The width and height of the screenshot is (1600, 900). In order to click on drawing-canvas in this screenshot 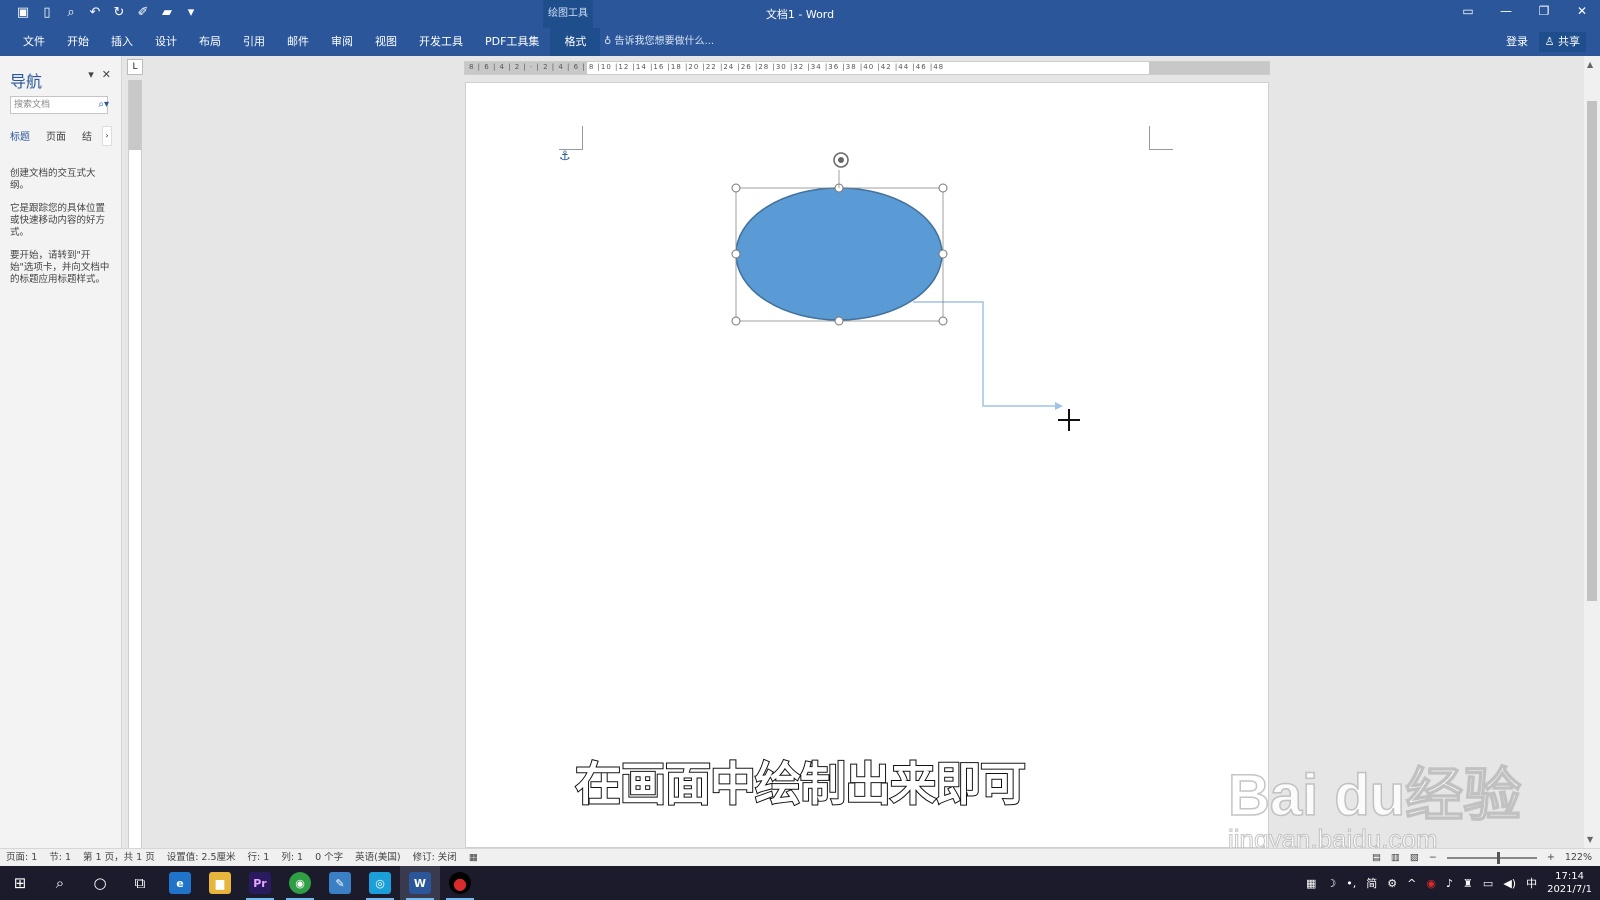, I will do `click(905, 288)`.